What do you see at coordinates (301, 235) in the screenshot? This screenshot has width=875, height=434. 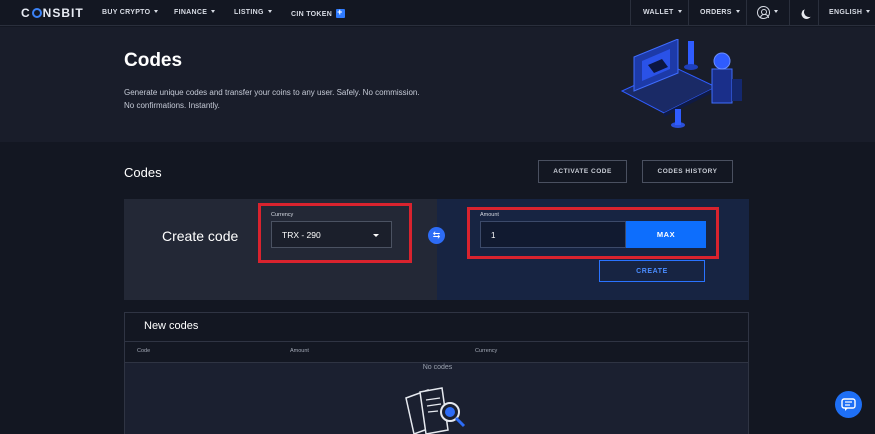 I see `currency-select-value: TRX - 290` at bounding box center [301, 235].